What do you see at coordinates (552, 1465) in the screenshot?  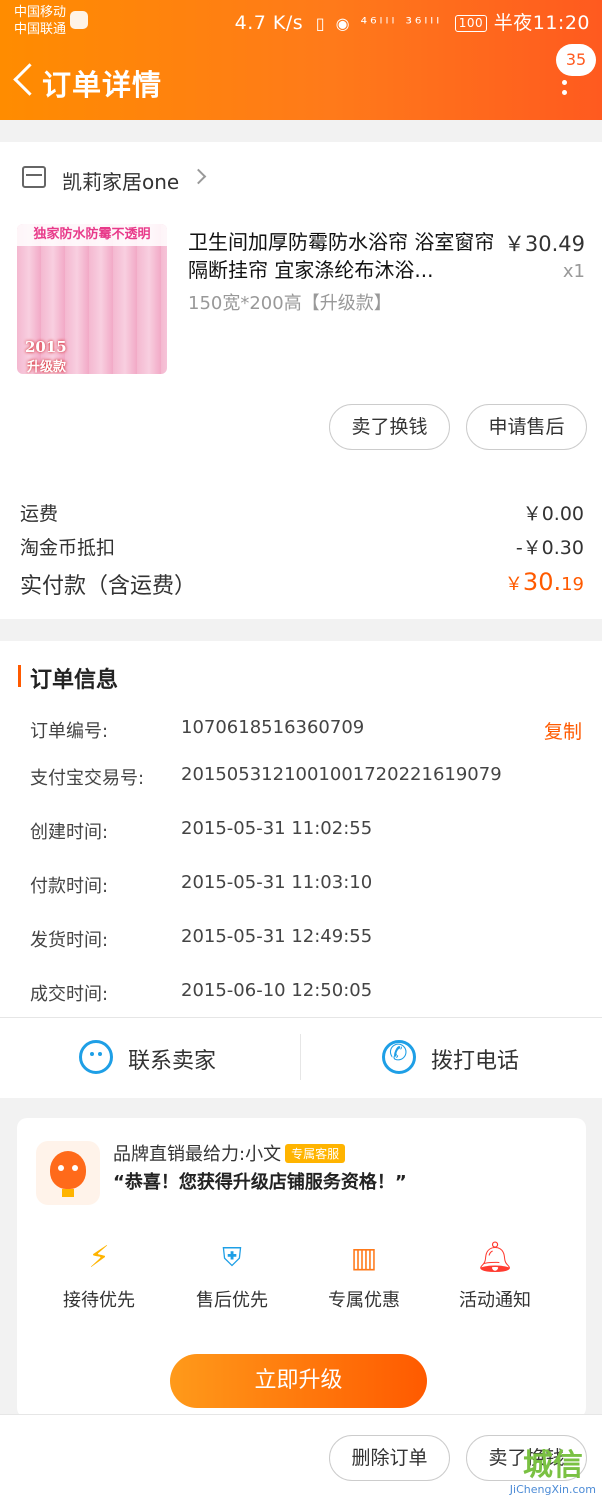 I see `watermark-logo: 城信` at bounding box center [552, 1465].